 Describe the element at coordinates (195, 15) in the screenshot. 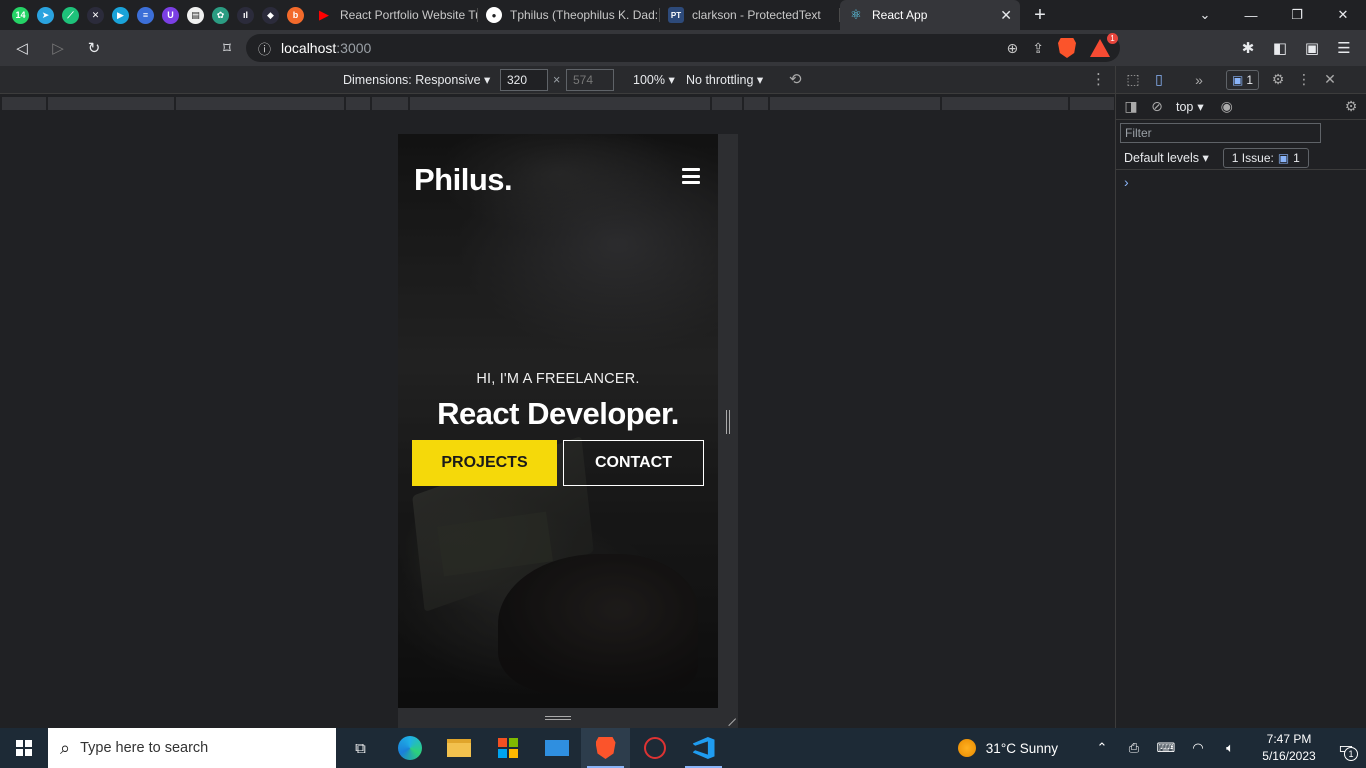

I see `pinned-tab: ▤` at that location.